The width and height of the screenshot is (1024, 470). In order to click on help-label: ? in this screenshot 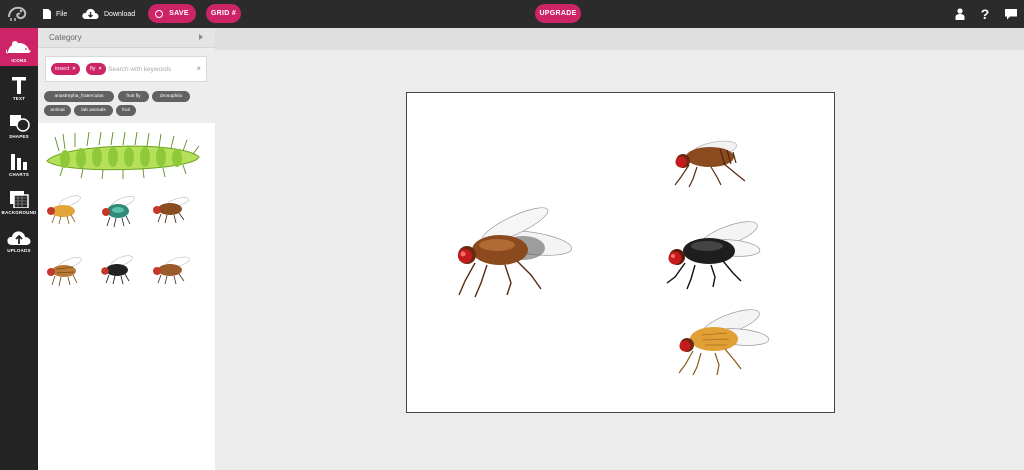, I will do `click(985, 14)`.